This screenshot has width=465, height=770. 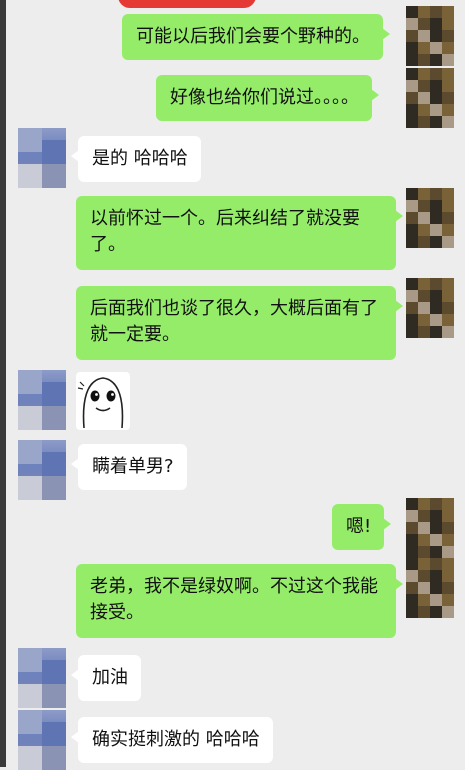 I want to click on left-edge, so click(x=3, y=383).